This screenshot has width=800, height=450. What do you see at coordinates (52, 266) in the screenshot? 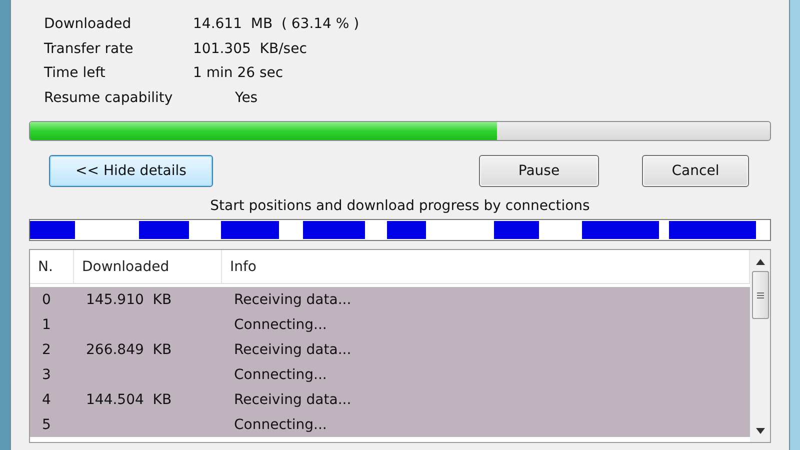
I see `column-header: N.` at bounding box center [52, 266].